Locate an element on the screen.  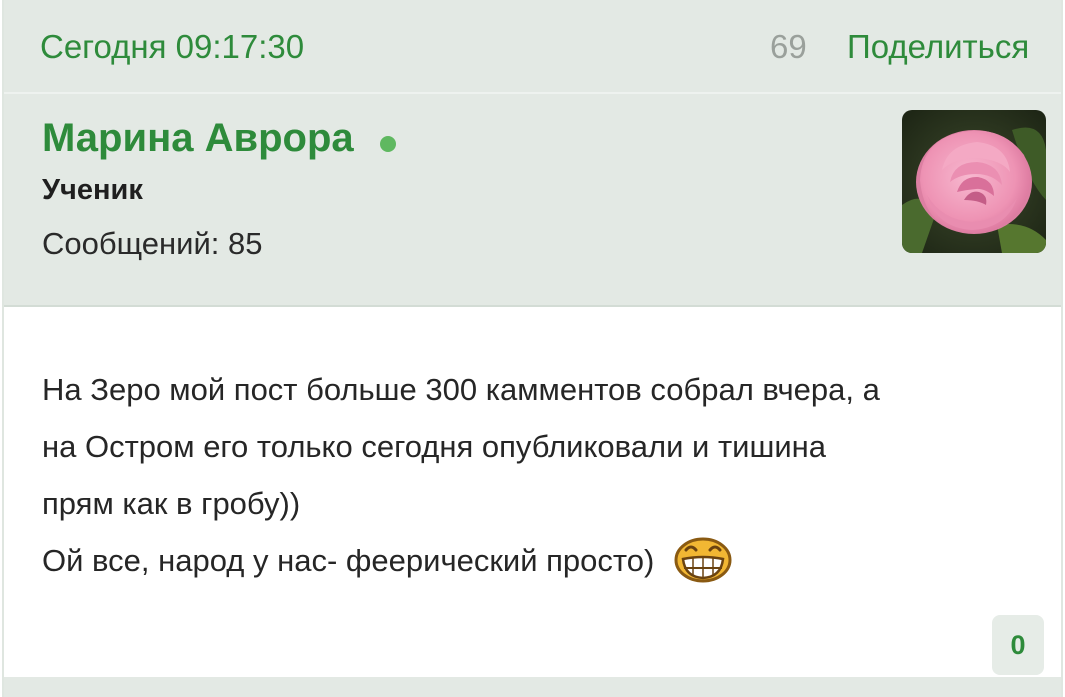
laughing-smiley-icon is located at coordinates (703, 559).